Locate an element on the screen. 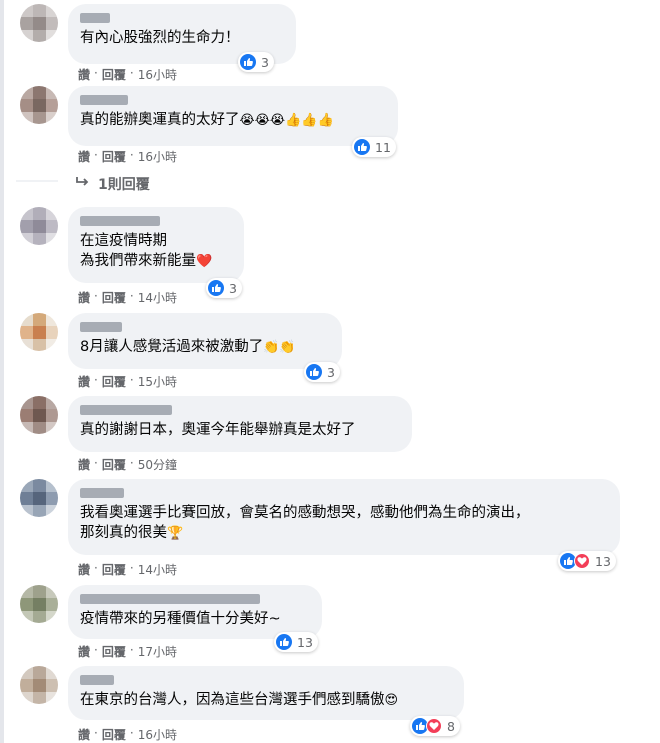 This screenshot has height=743, width=660. timestamp: 17小時 is located at coordinates (157, 651).